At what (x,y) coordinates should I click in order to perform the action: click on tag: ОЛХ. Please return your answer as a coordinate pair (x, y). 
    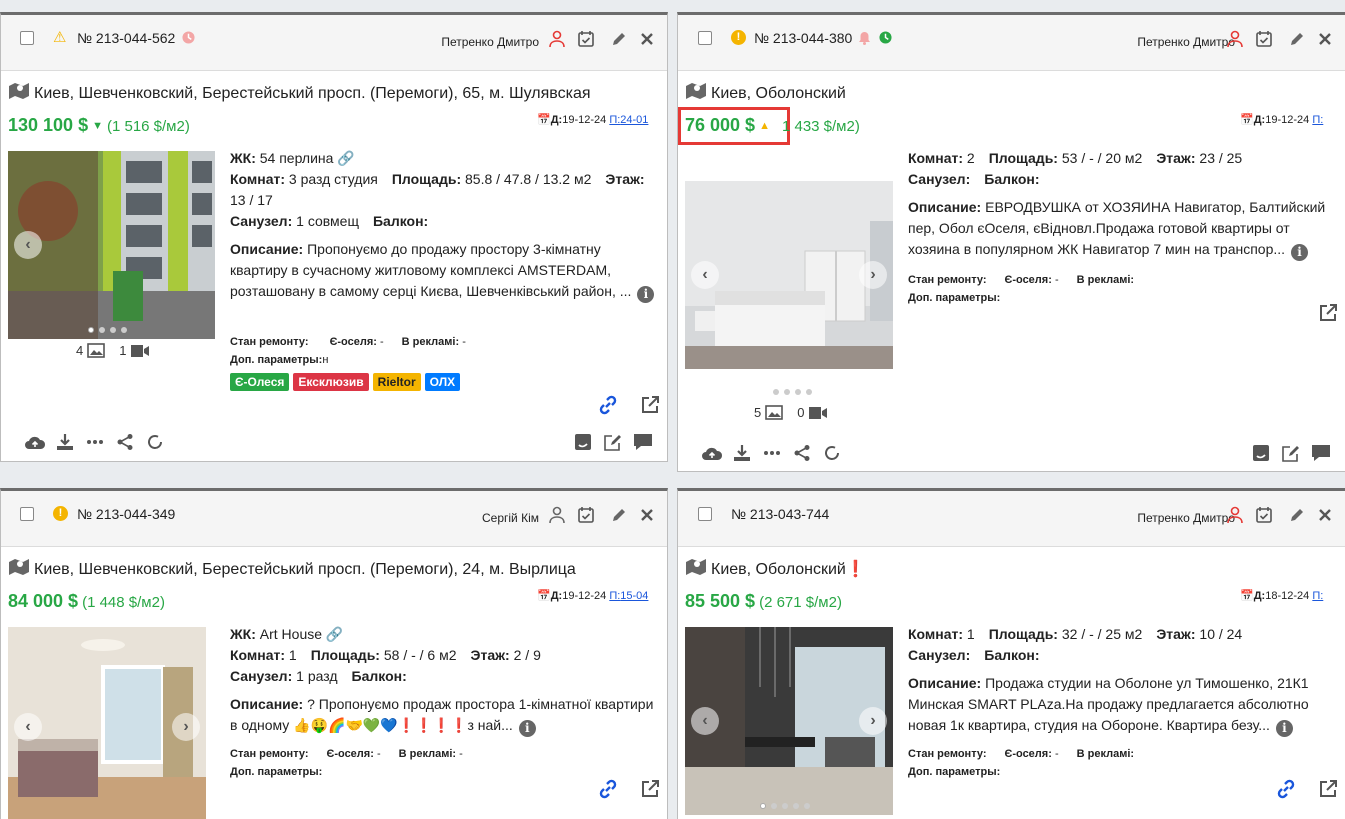
    Looking at the image, I should click on (442, 382).